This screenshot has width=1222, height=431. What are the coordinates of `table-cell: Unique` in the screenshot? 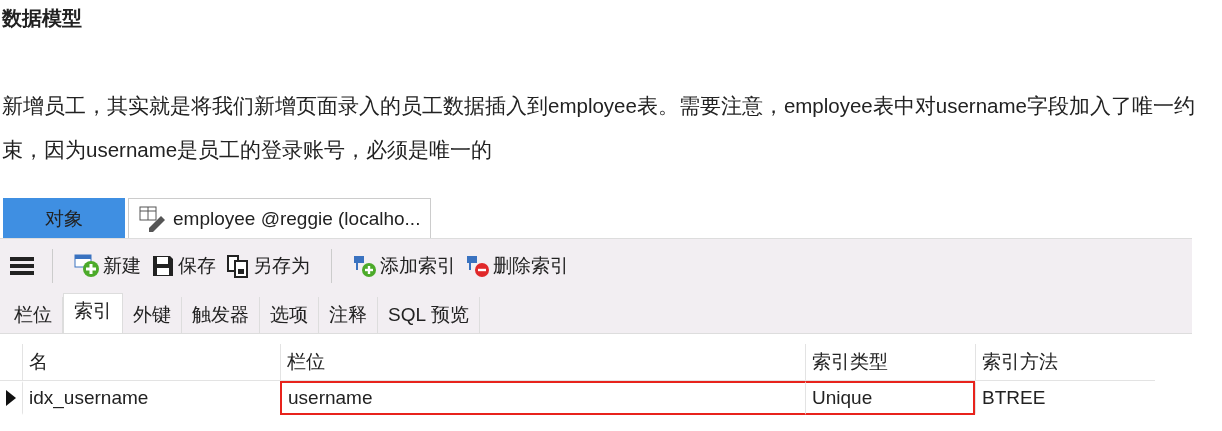 It's located at (890, 398).